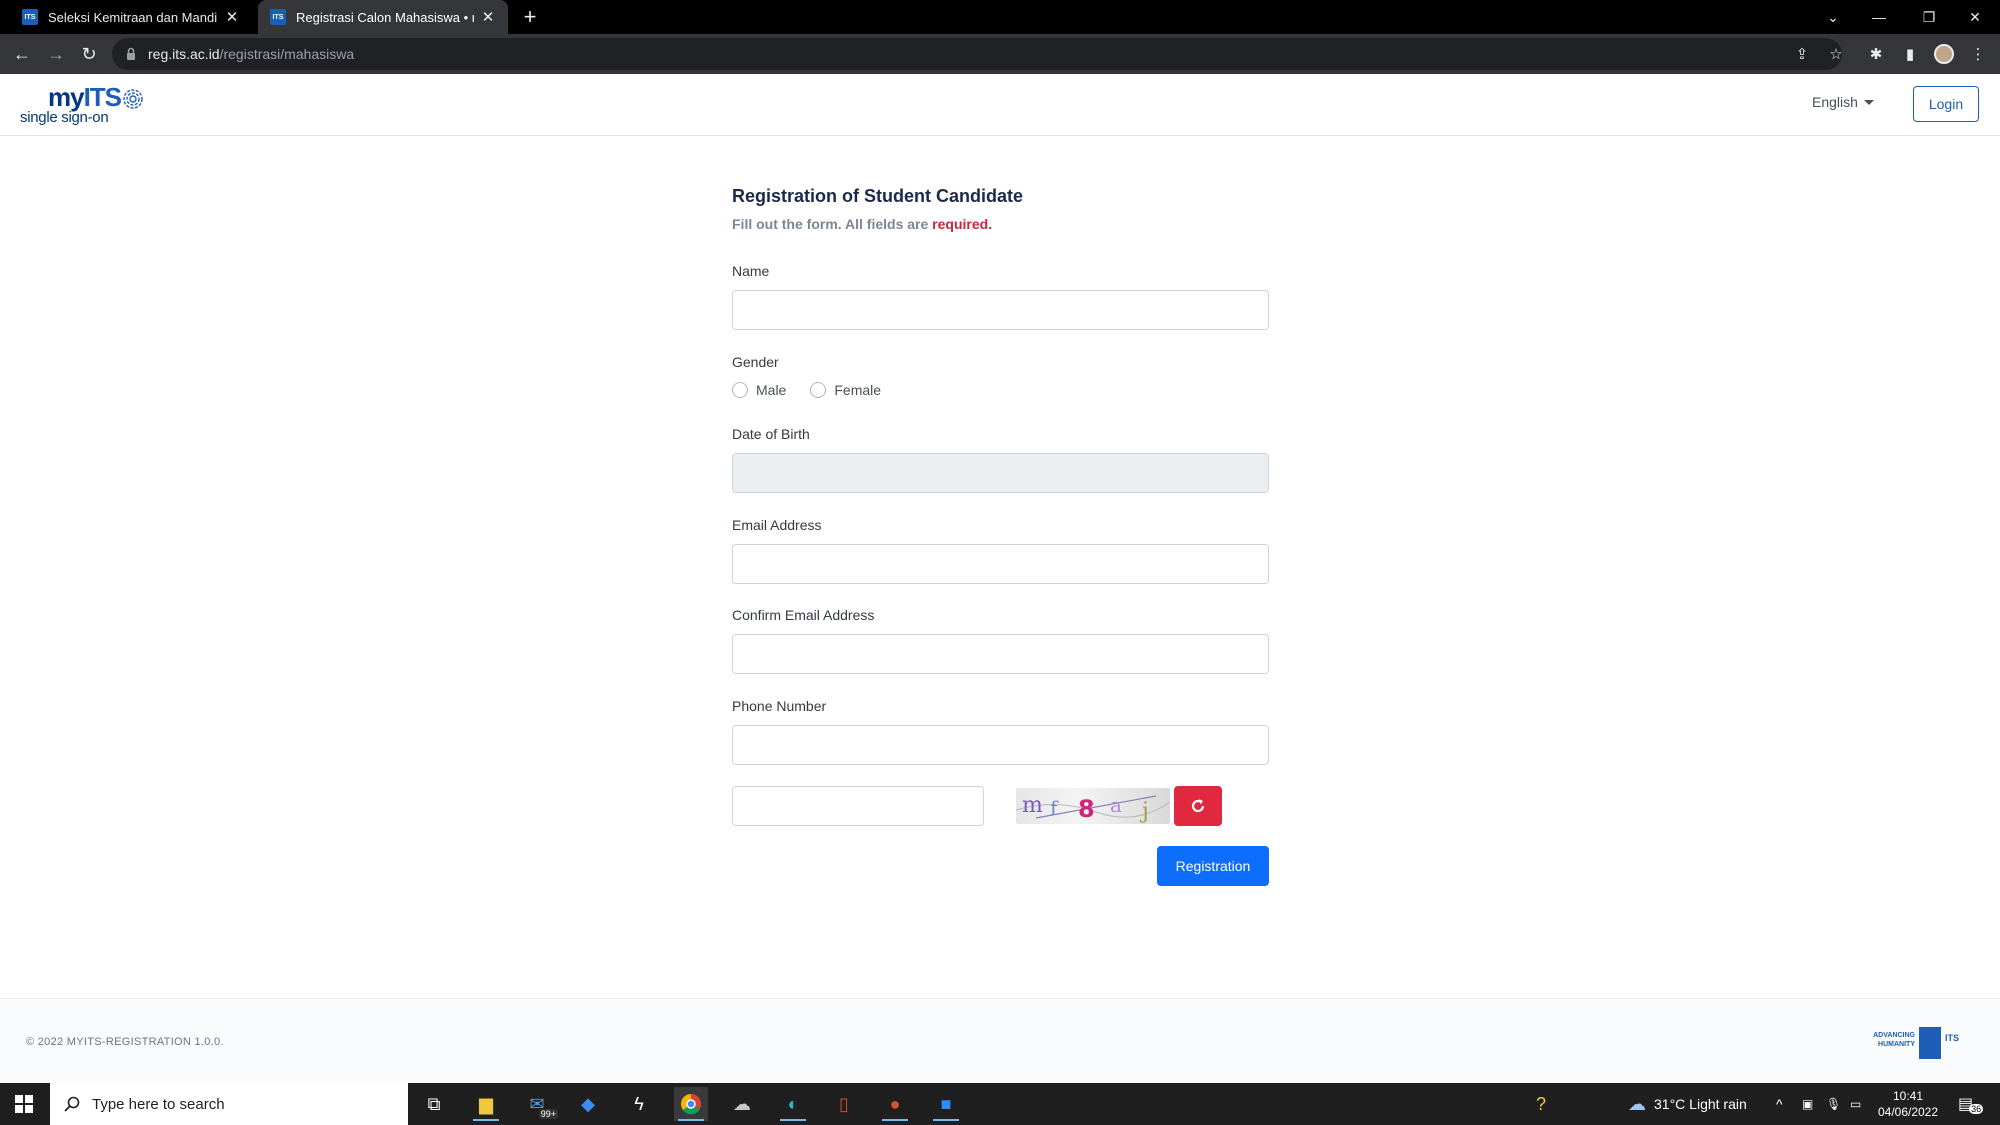 This screenshot has width=2000, height=1125. I want to click on name-input, so click(1000, 310).